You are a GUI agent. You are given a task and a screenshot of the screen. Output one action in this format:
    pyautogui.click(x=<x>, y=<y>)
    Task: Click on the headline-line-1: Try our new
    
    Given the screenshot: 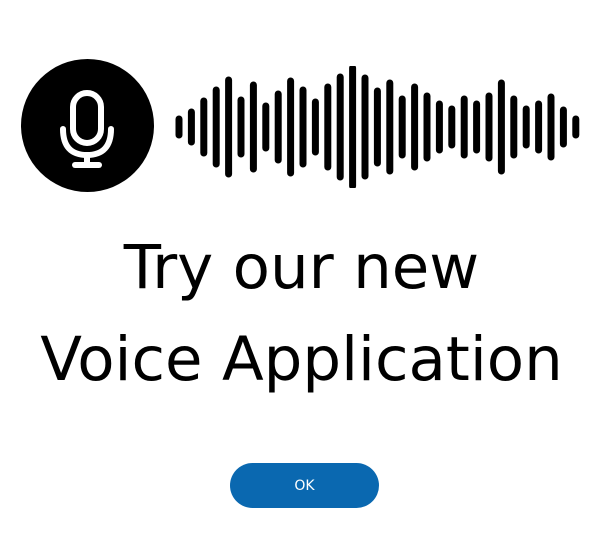 What is the action you would take?
    pyautogui.click(x=301, y=267)
    